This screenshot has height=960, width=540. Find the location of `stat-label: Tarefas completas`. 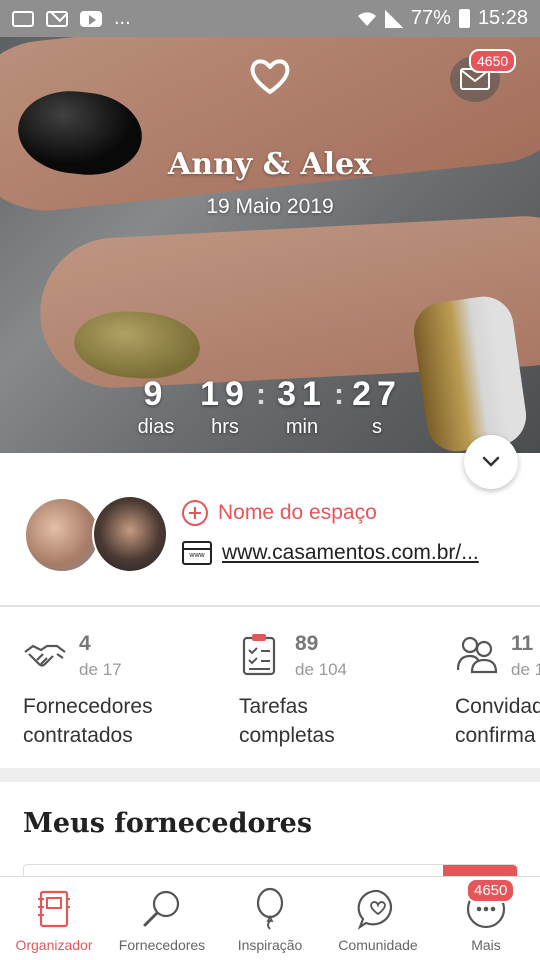

stat-label: Tarefas completas is located at coordinates (334, 721).